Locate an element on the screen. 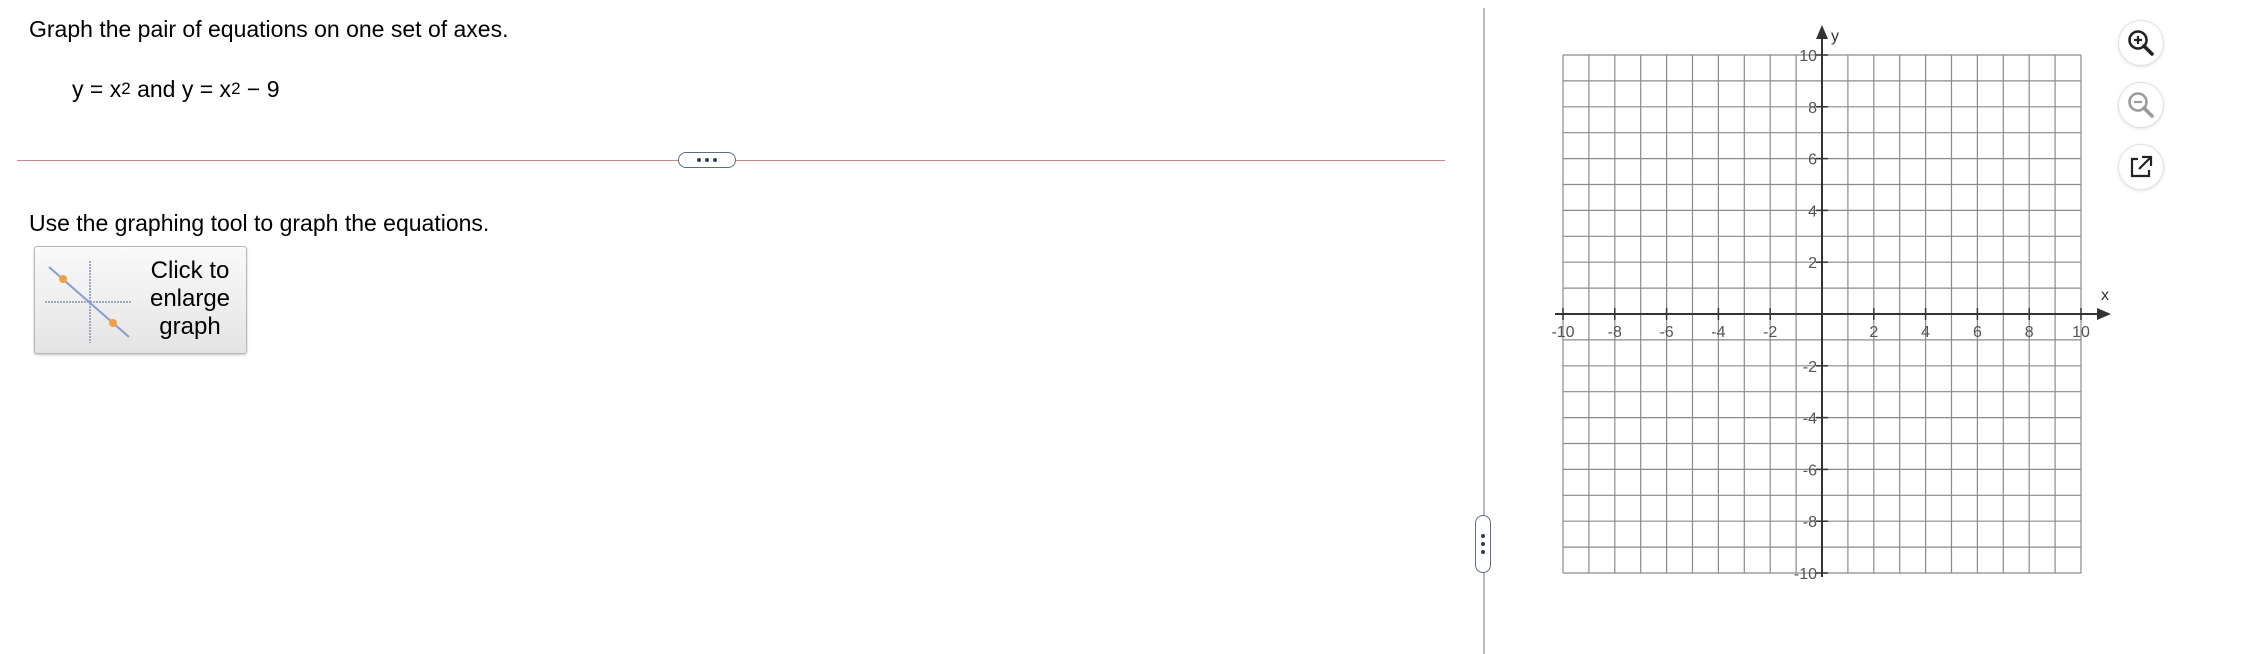  x-tick-label: 6 is located at coordinates (1977, 332).